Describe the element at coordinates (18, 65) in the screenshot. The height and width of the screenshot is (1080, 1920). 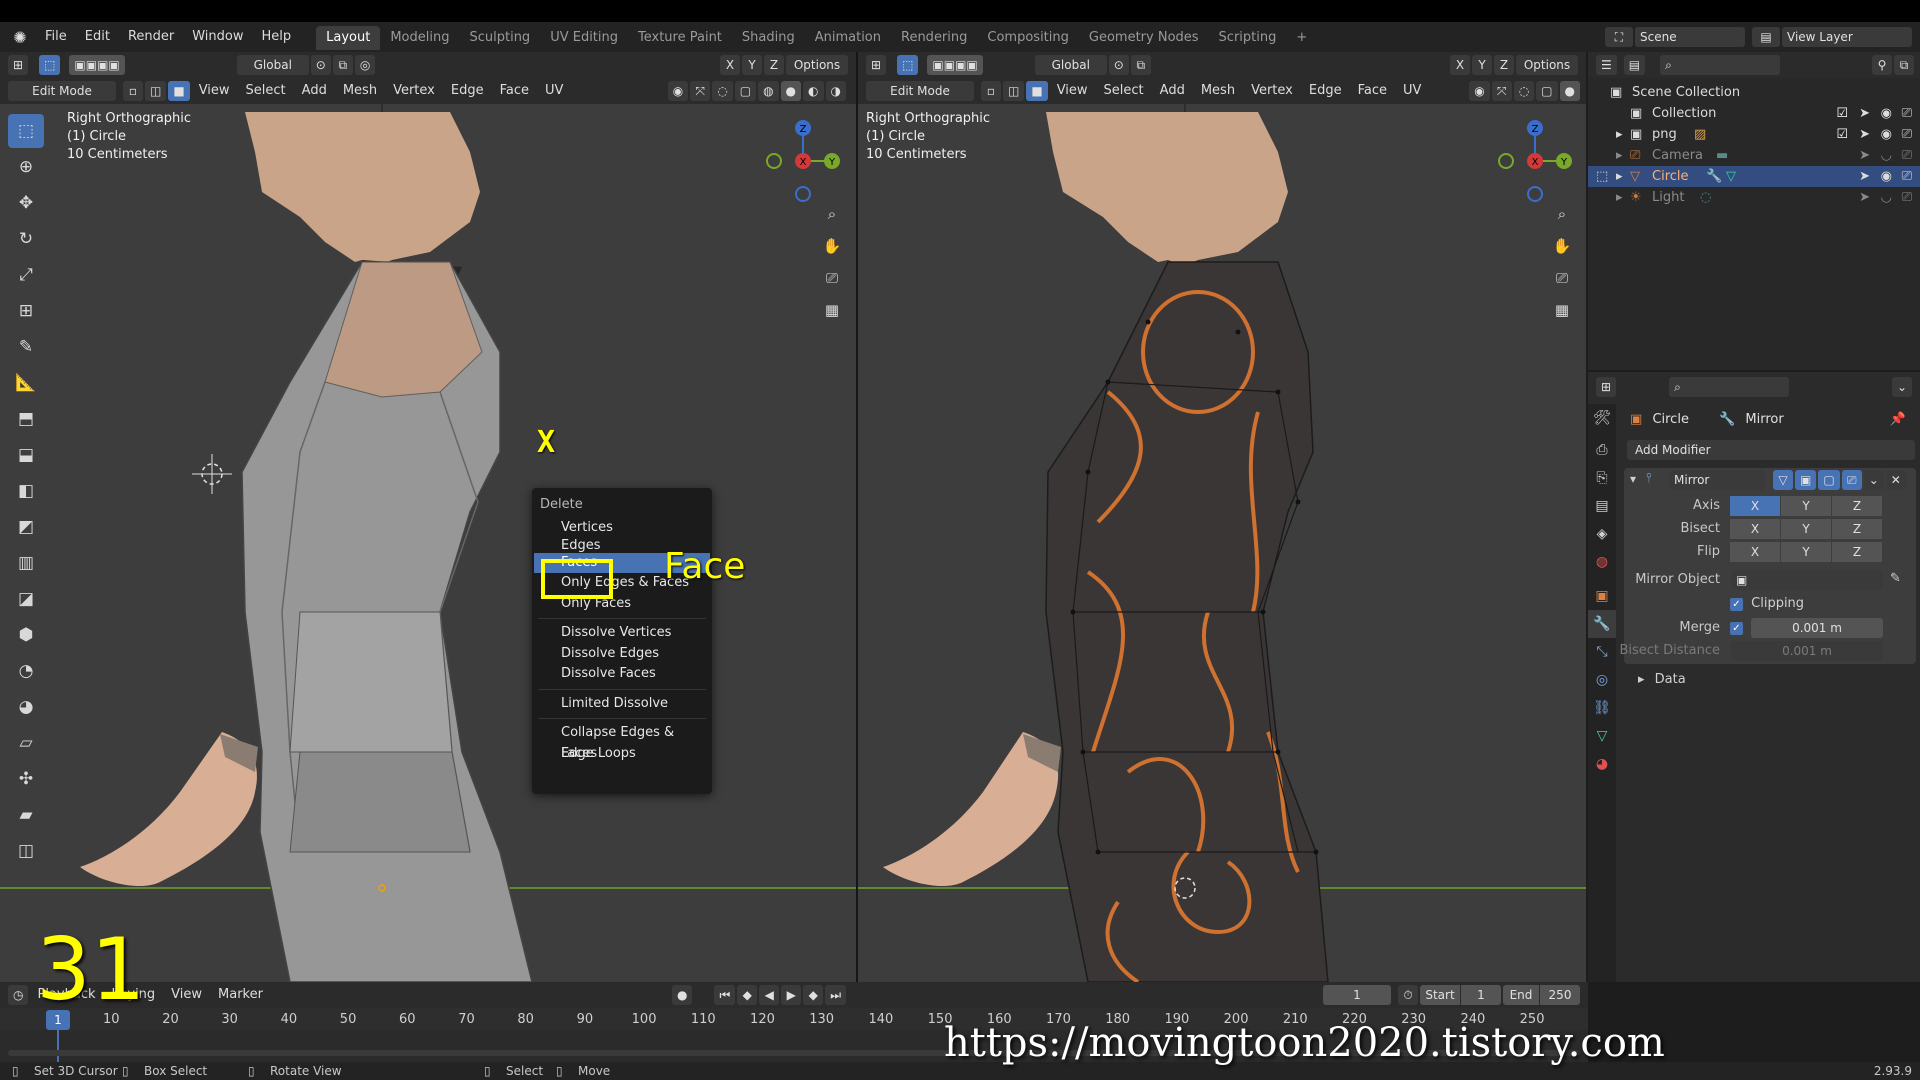
I see `editor-type-icon: ⊞` at that location.